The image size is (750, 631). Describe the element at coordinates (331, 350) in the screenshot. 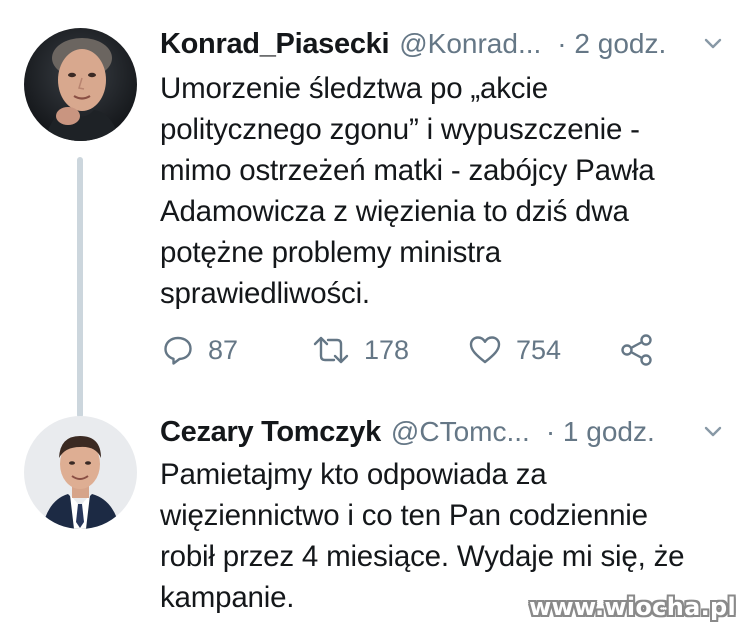

I see `retweet-icon` at that location.